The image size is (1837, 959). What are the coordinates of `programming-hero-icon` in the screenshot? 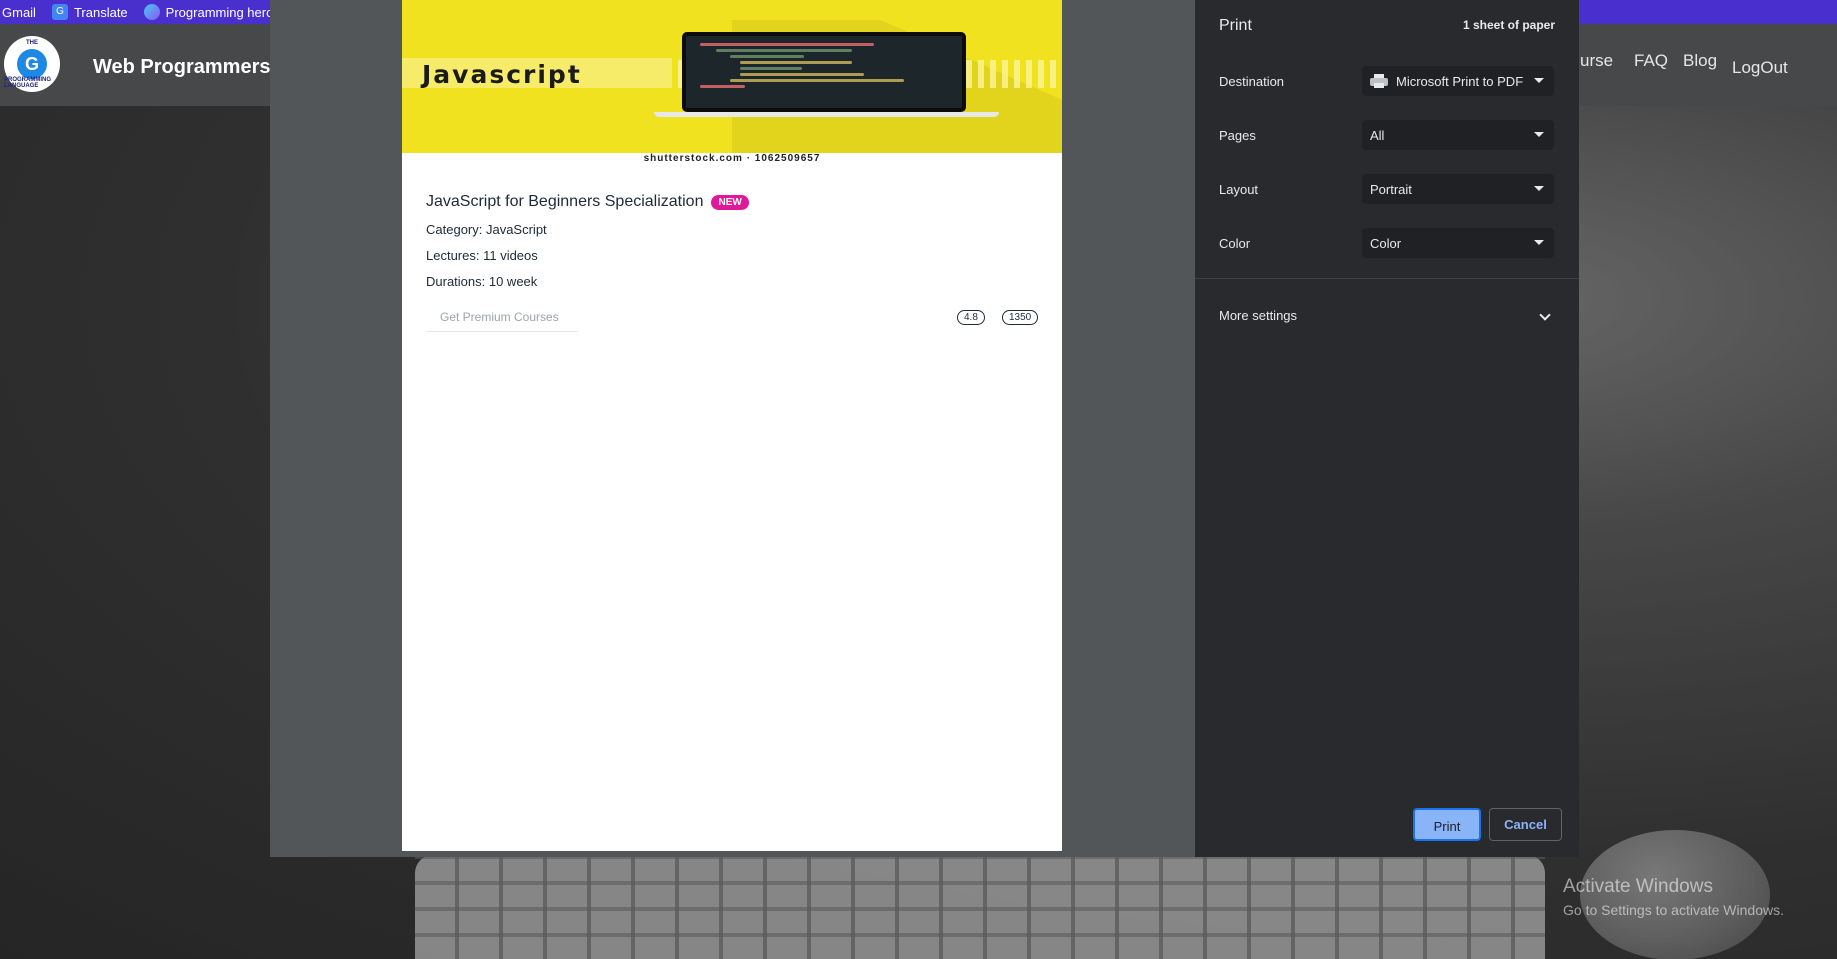 It's located at (151, 12).